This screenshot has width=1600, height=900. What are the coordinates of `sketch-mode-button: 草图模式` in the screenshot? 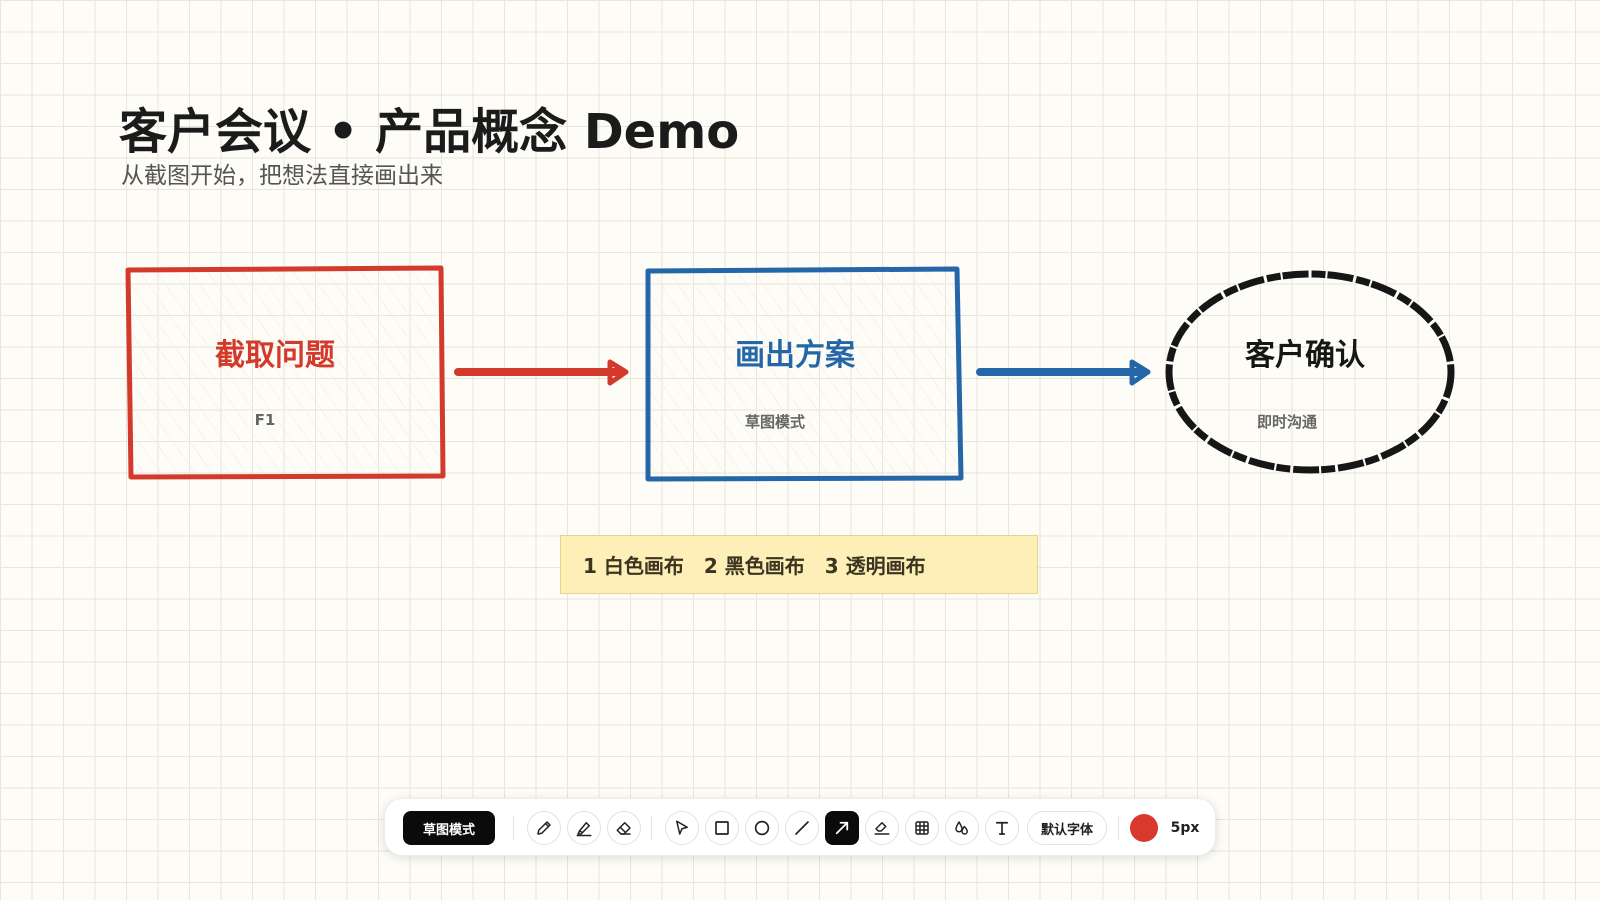 It's located at (449, 828).